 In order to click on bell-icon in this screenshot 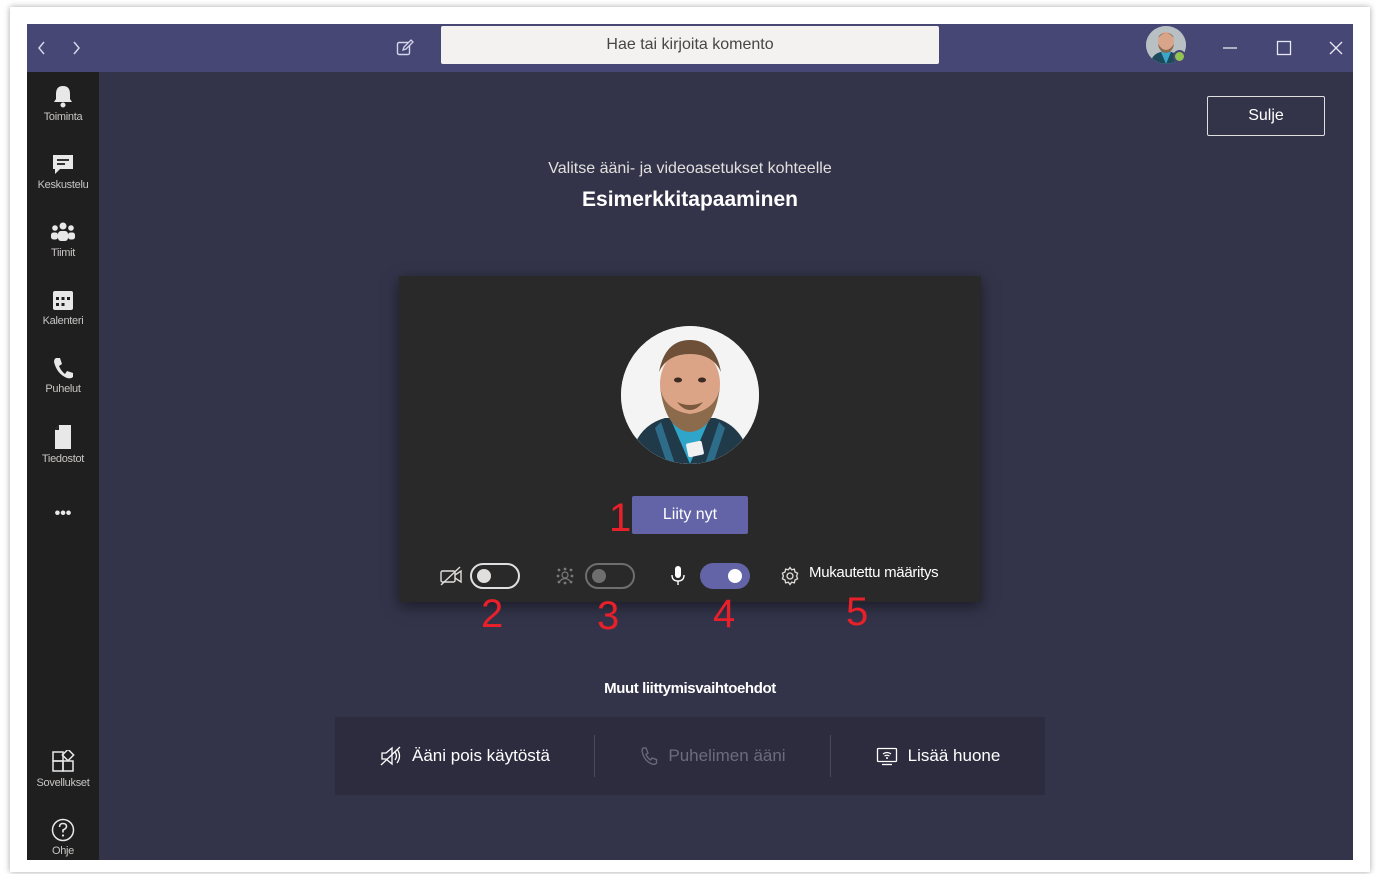, I will do `click(63, 97)`.